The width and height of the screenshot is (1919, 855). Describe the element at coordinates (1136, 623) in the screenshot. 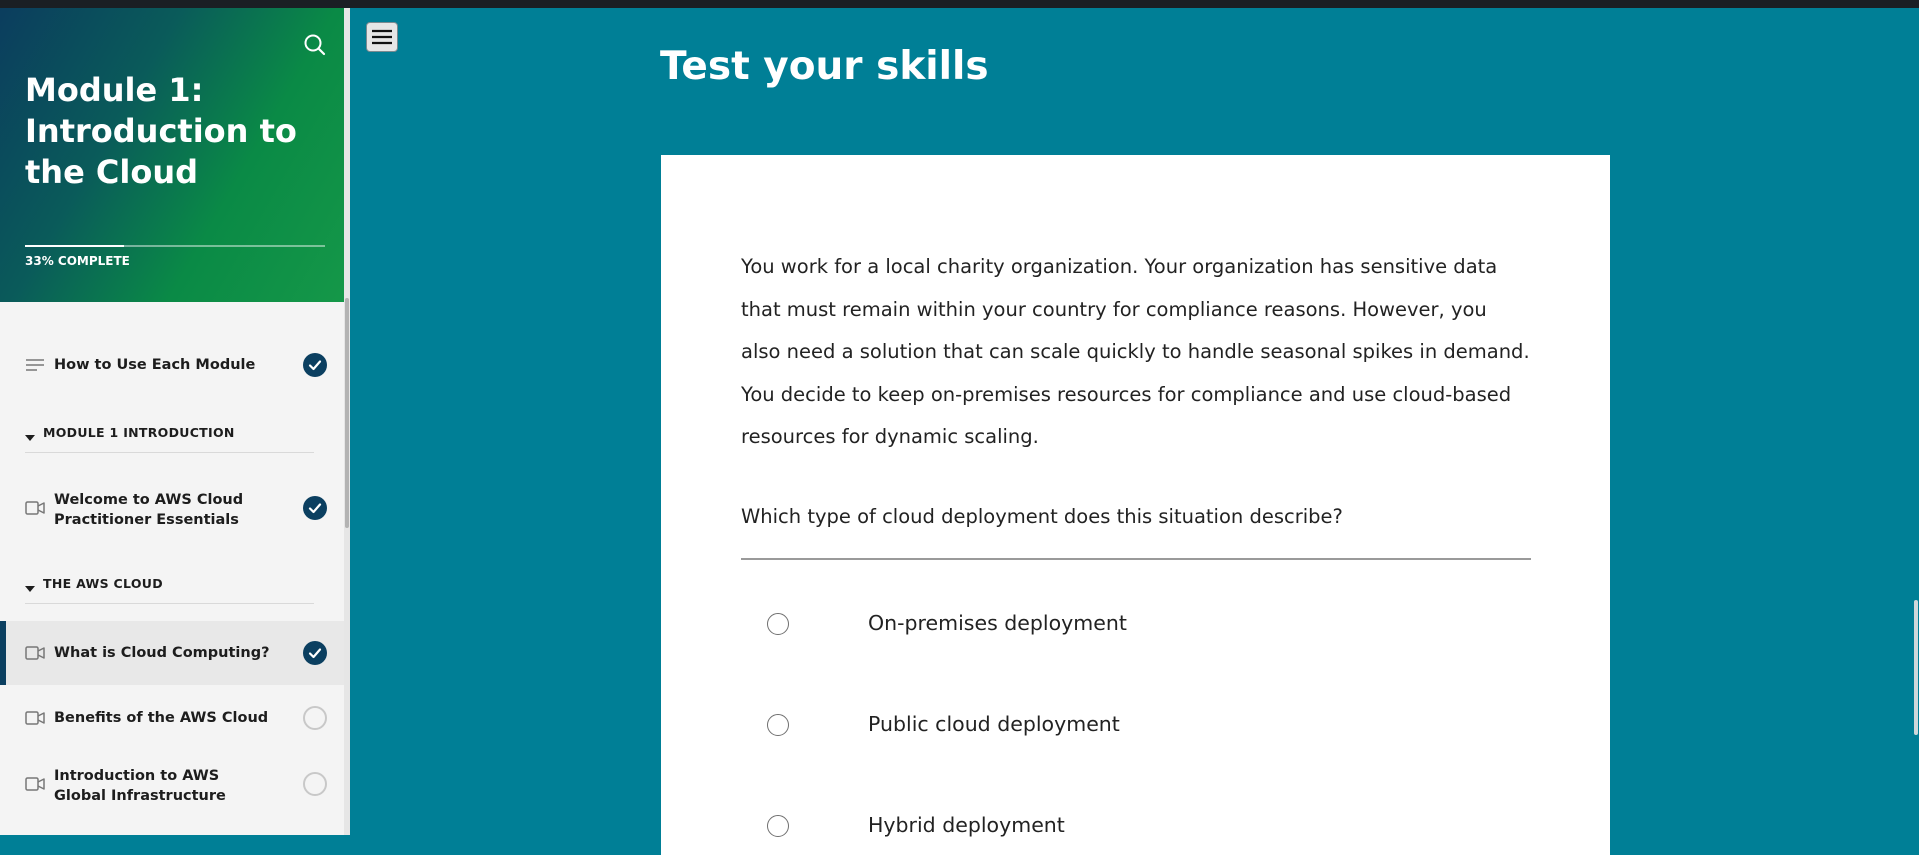

I see `answer-option-on-premises: On-premises deployment` at that location.